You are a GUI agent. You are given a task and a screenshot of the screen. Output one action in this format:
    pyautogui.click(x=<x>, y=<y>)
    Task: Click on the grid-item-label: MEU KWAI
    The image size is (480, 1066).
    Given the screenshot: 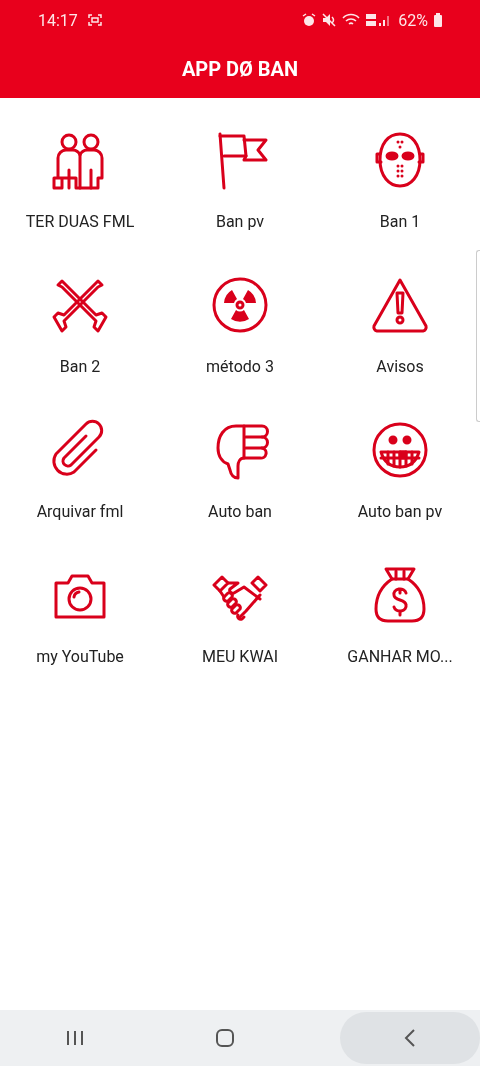 What is the action you would take?
    pyautogui.click(x=240, y=657)
    